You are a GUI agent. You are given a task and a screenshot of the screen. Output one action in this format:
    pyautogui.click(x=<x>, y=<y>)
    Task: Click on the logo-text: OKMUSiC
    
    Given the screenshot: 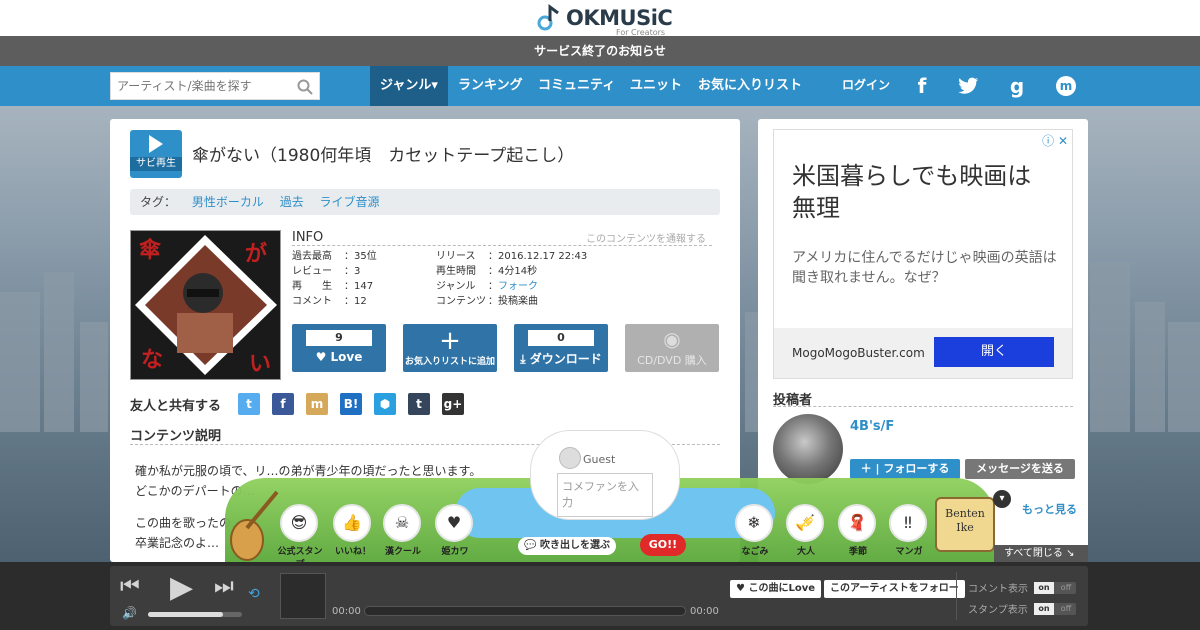 What is the action you would take?
    pyautogui.click(x=619, y=18)
    